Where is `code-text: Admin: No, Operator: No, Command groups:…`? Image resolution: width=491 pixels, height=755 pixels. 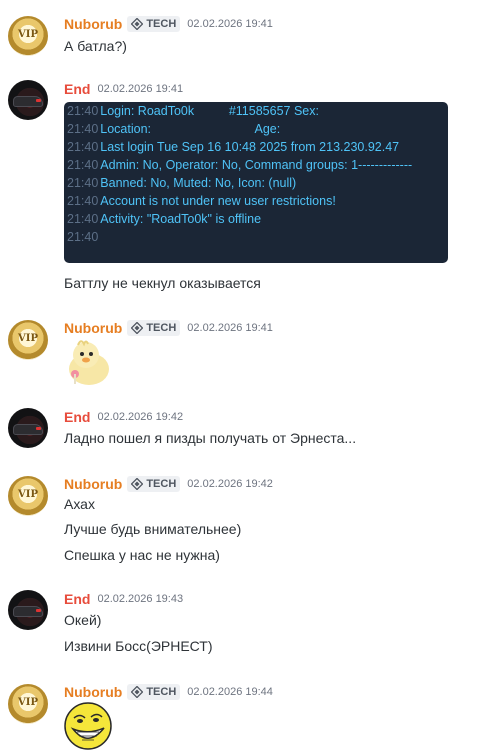 code-text: Admin: No, Operator: No, Command groups:… is located at coordinates (256, 165).